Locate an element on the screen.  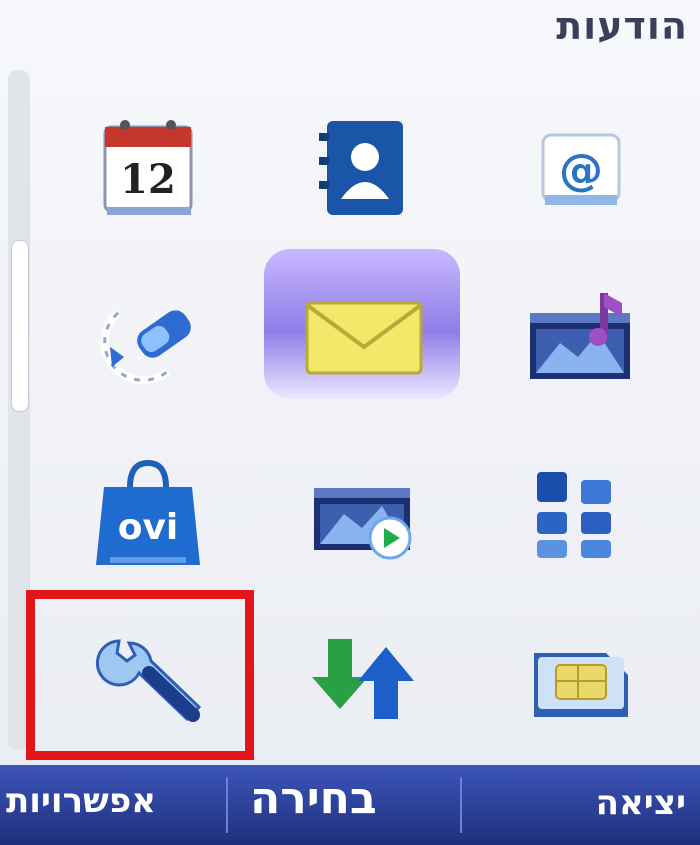
menu-item-calendar: 12 is located at coordinates (148, 167).